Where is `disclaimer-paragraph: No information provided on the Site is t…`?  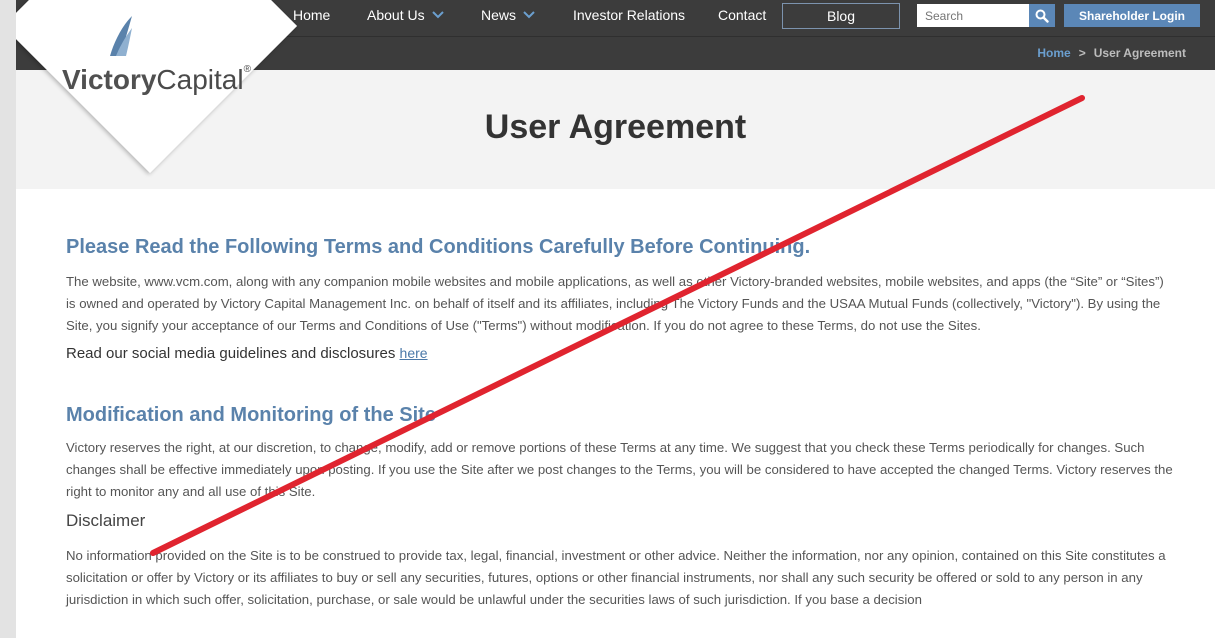
disclaimer-paragraph: No information provided on the Site is t… is located at coordinates (616, 577).